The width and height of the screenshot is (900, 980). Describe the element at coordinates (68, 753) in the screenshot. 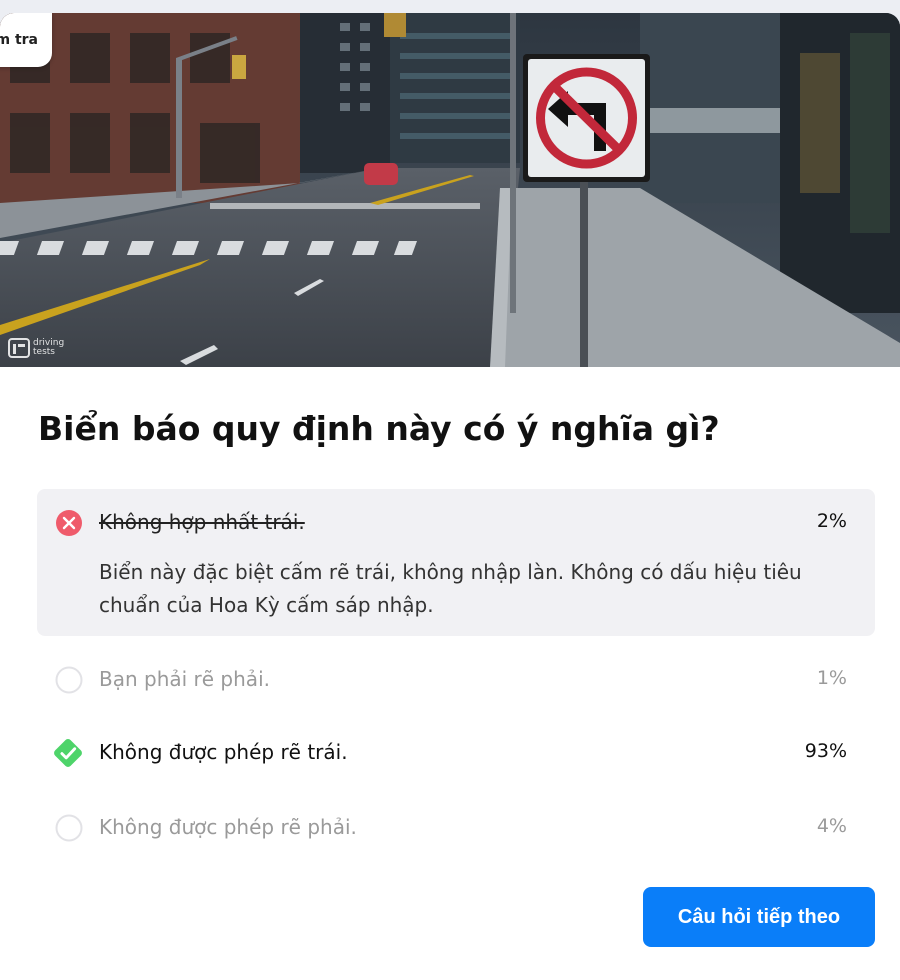

I see `check-diamond-icon` at that location.